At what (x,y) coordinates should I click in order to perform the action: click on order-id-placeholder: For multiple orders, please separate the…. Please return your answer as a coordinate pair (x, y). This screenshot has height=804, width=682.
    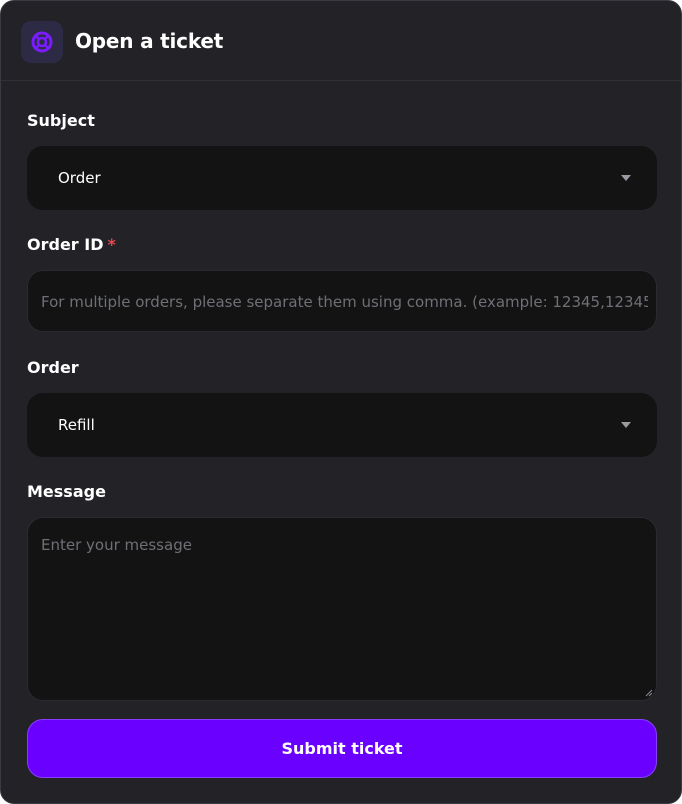
    Looking at the image, I should click on (344, 302).